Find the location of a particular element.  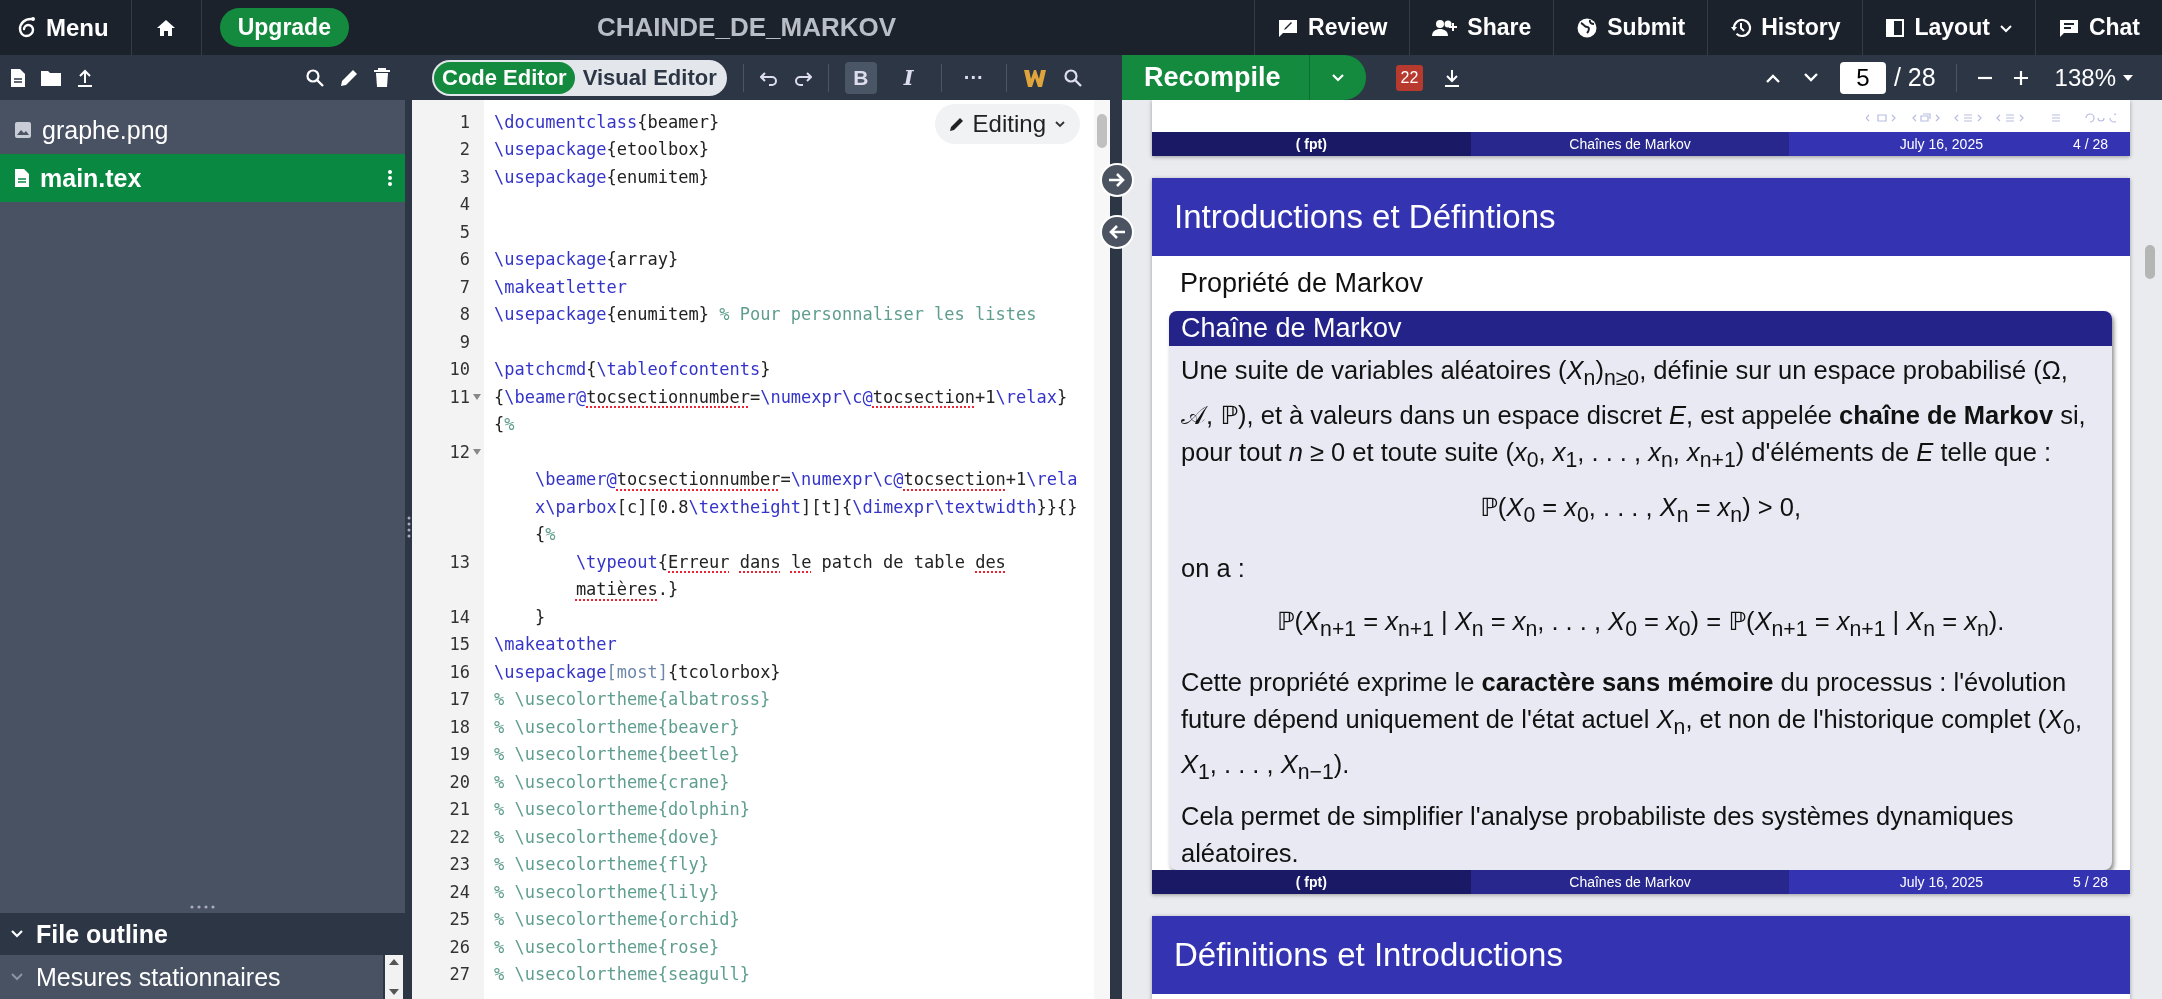

code-line: \makeatletter is located at coordinates (561, 286).